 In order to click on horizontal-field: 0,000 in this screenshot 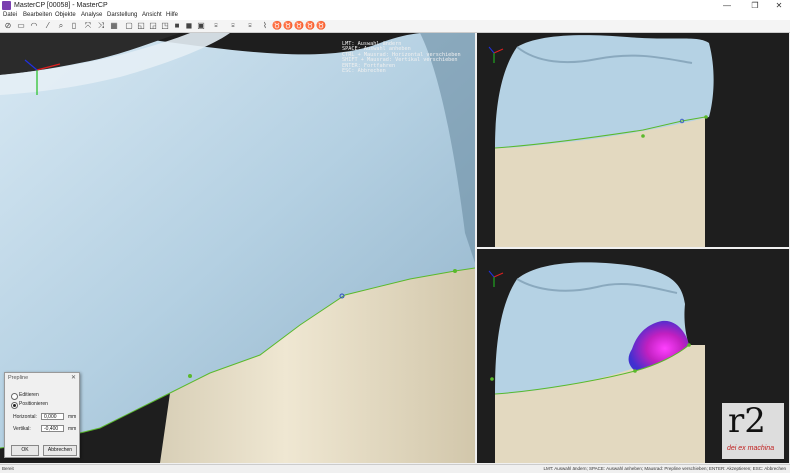, I will do `click(52, 416)`.